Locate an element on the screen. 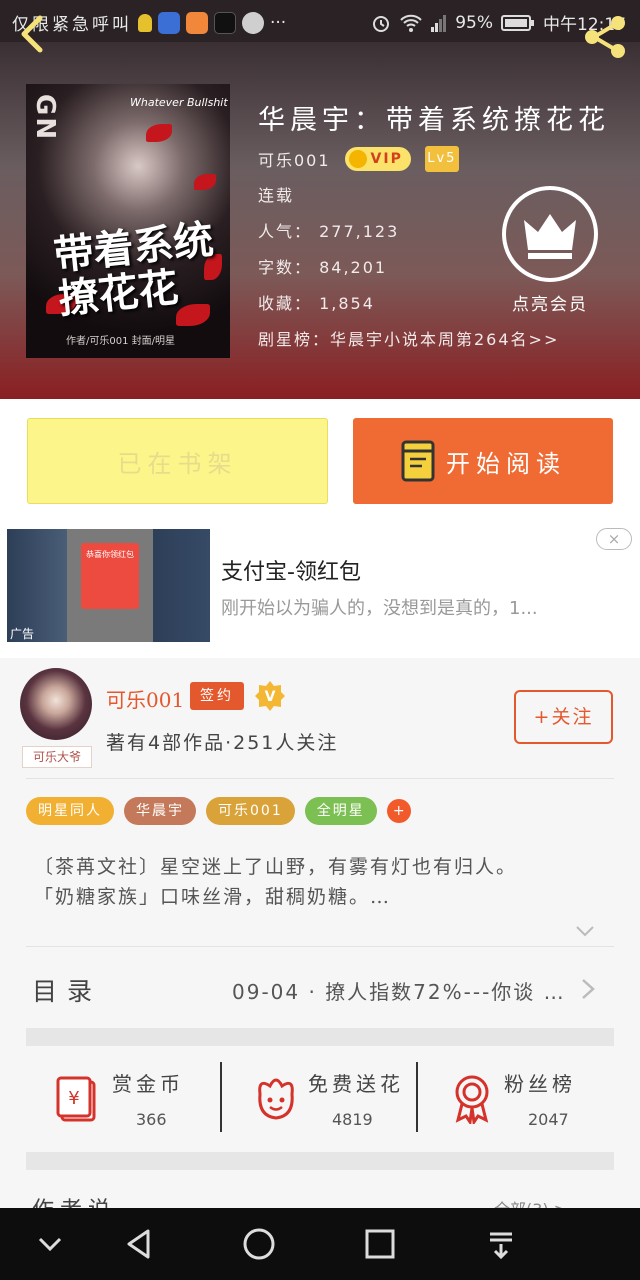 Image resolution: width=640 pixels, height=1280 pixels. book-status: 连载 is located at coordinates (276, 195).